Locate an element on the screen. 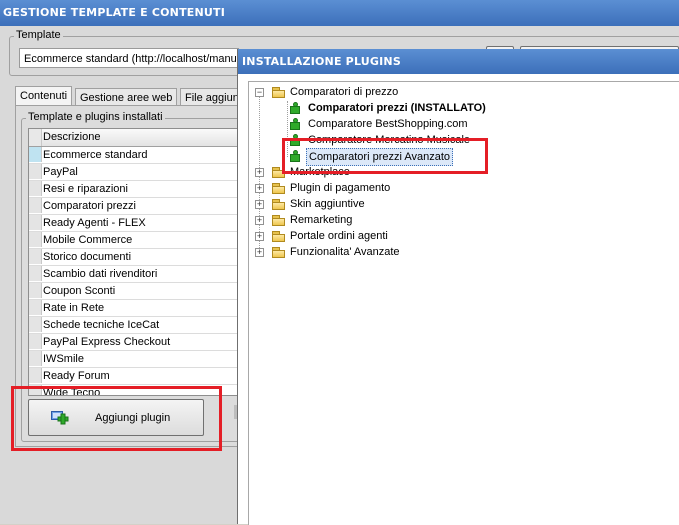  table-cell: Resi e riparazioni is located at coordinates (85, 189).